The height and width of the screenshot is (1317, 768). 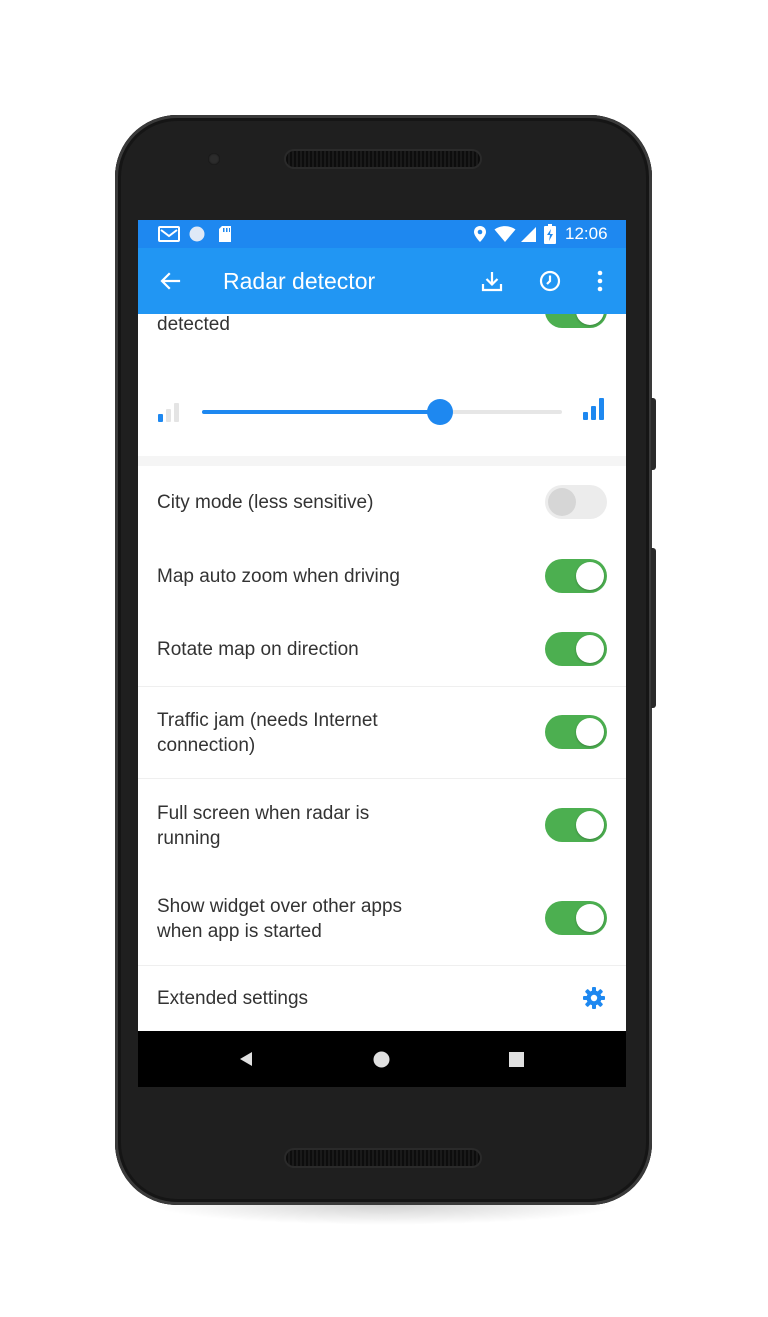 I want to click on download-button, so click(x=492, y=281).